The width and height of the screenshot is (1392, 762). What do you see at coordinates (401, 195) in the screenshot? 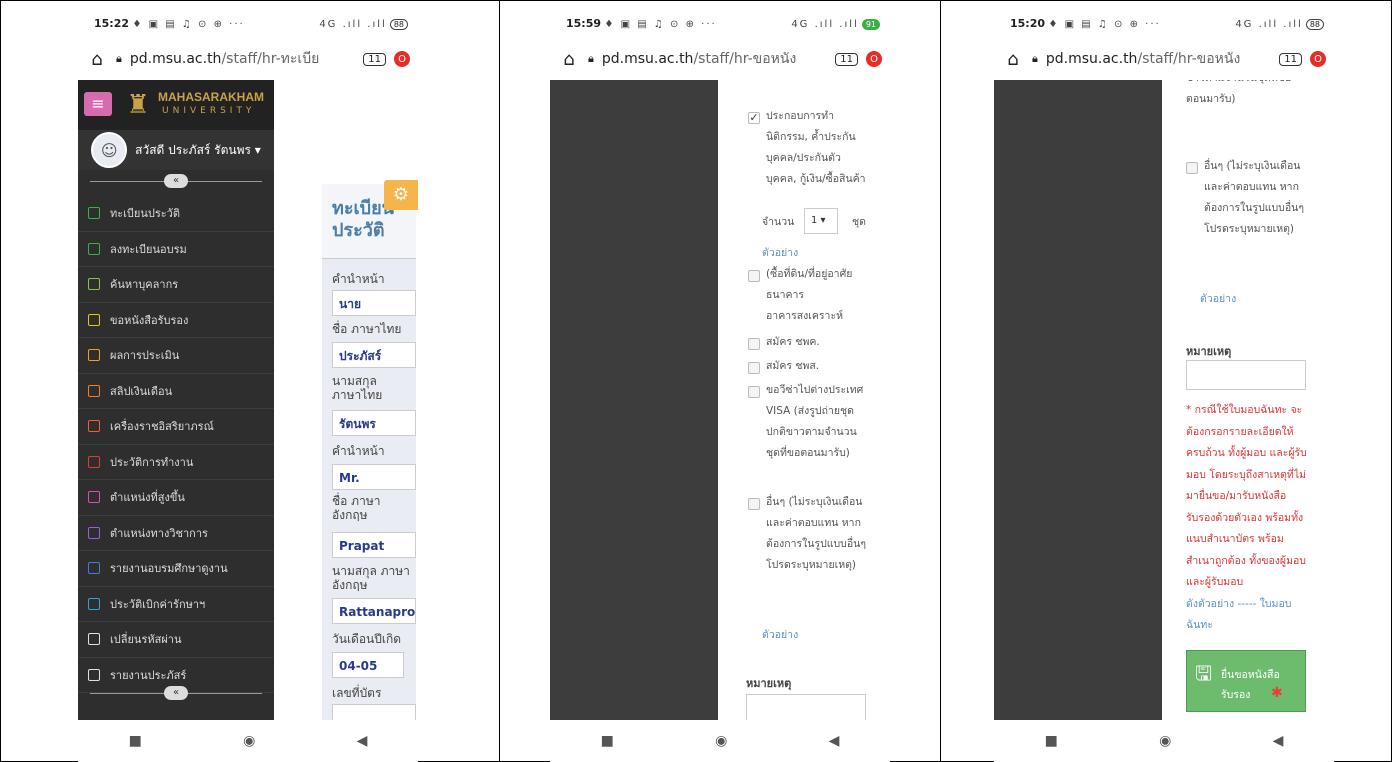
I see `gear-icon: ⚙` at bounding box center [401, 195].